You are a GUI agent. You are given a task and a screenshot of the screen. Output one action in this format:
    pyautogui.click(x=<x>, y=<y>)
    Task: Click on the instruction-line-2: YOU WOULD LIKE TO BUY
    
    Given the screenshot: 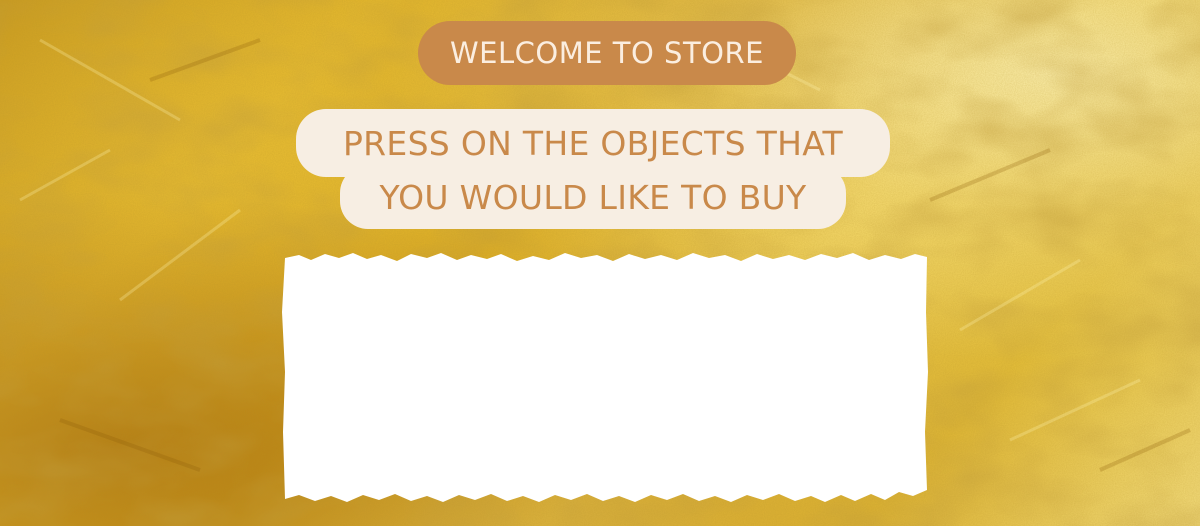 What is the action you would take?
    pyautogui.click(x=593, y=197)
    